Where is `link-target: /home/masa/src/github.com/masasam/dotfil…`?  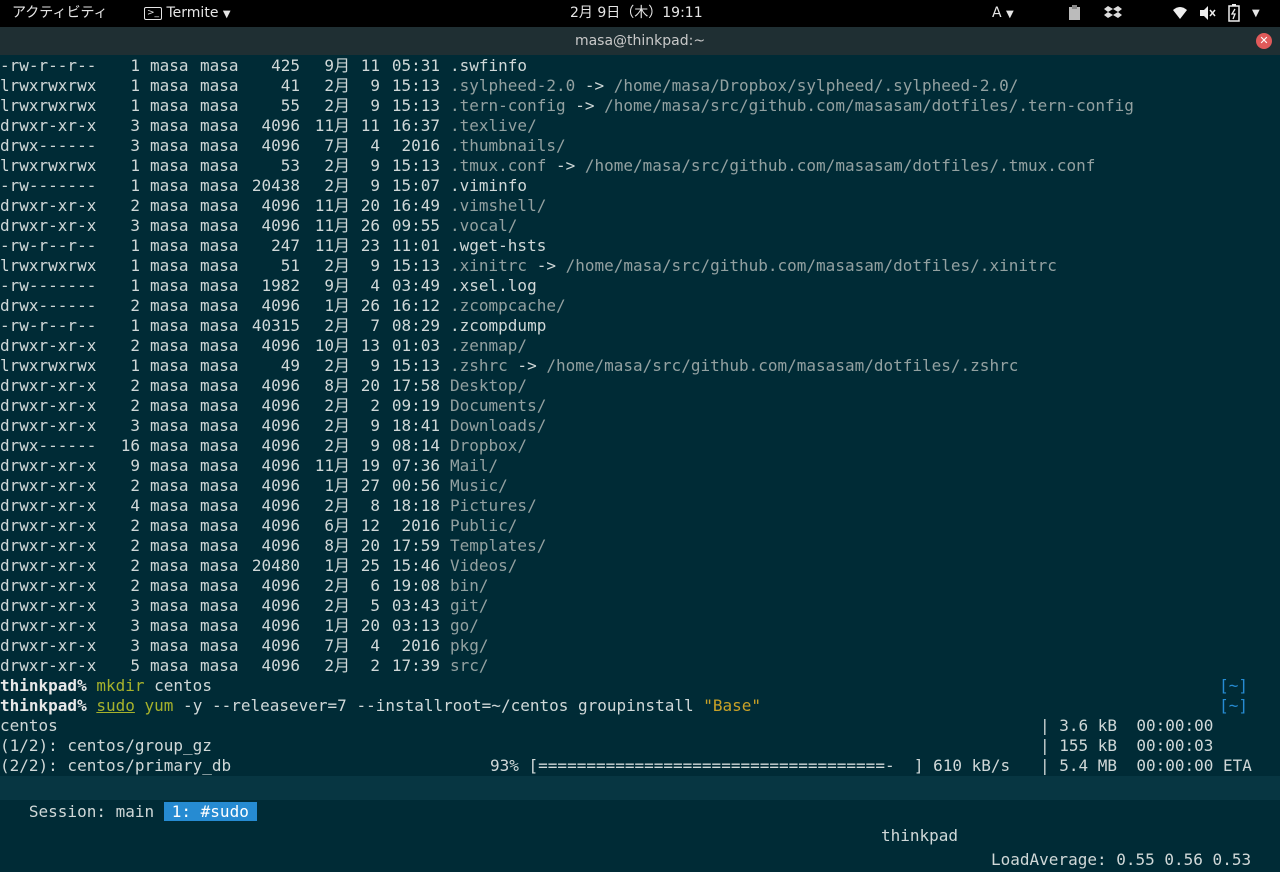
link-target: /home/masa/src/github.com/masasam/dotfil… is located at coordinates (782, 365).